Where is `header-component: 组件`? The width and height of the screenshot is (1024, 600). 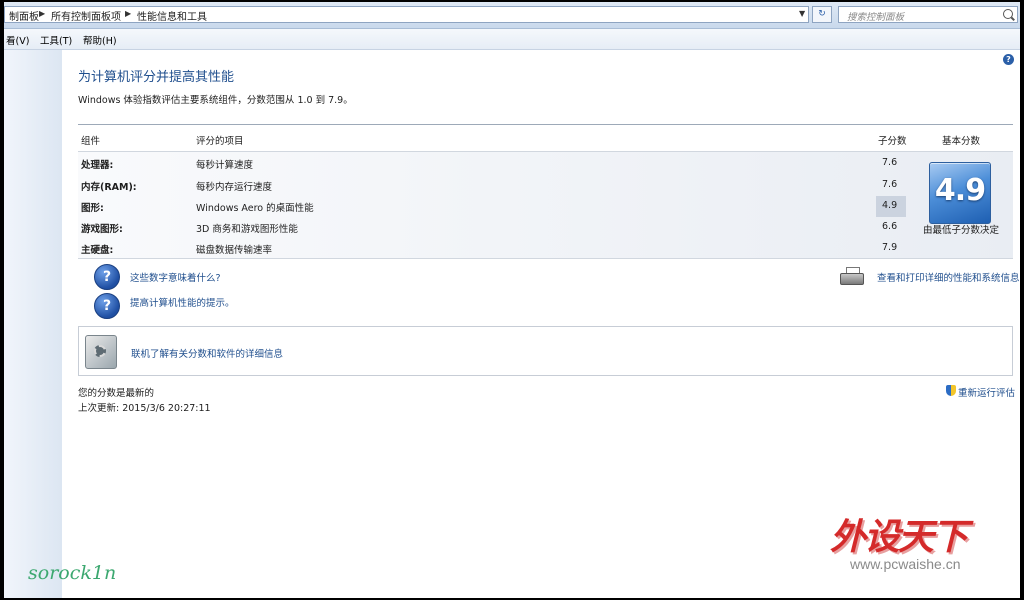 header-component: 组件 is located at coordinates (91, 141).